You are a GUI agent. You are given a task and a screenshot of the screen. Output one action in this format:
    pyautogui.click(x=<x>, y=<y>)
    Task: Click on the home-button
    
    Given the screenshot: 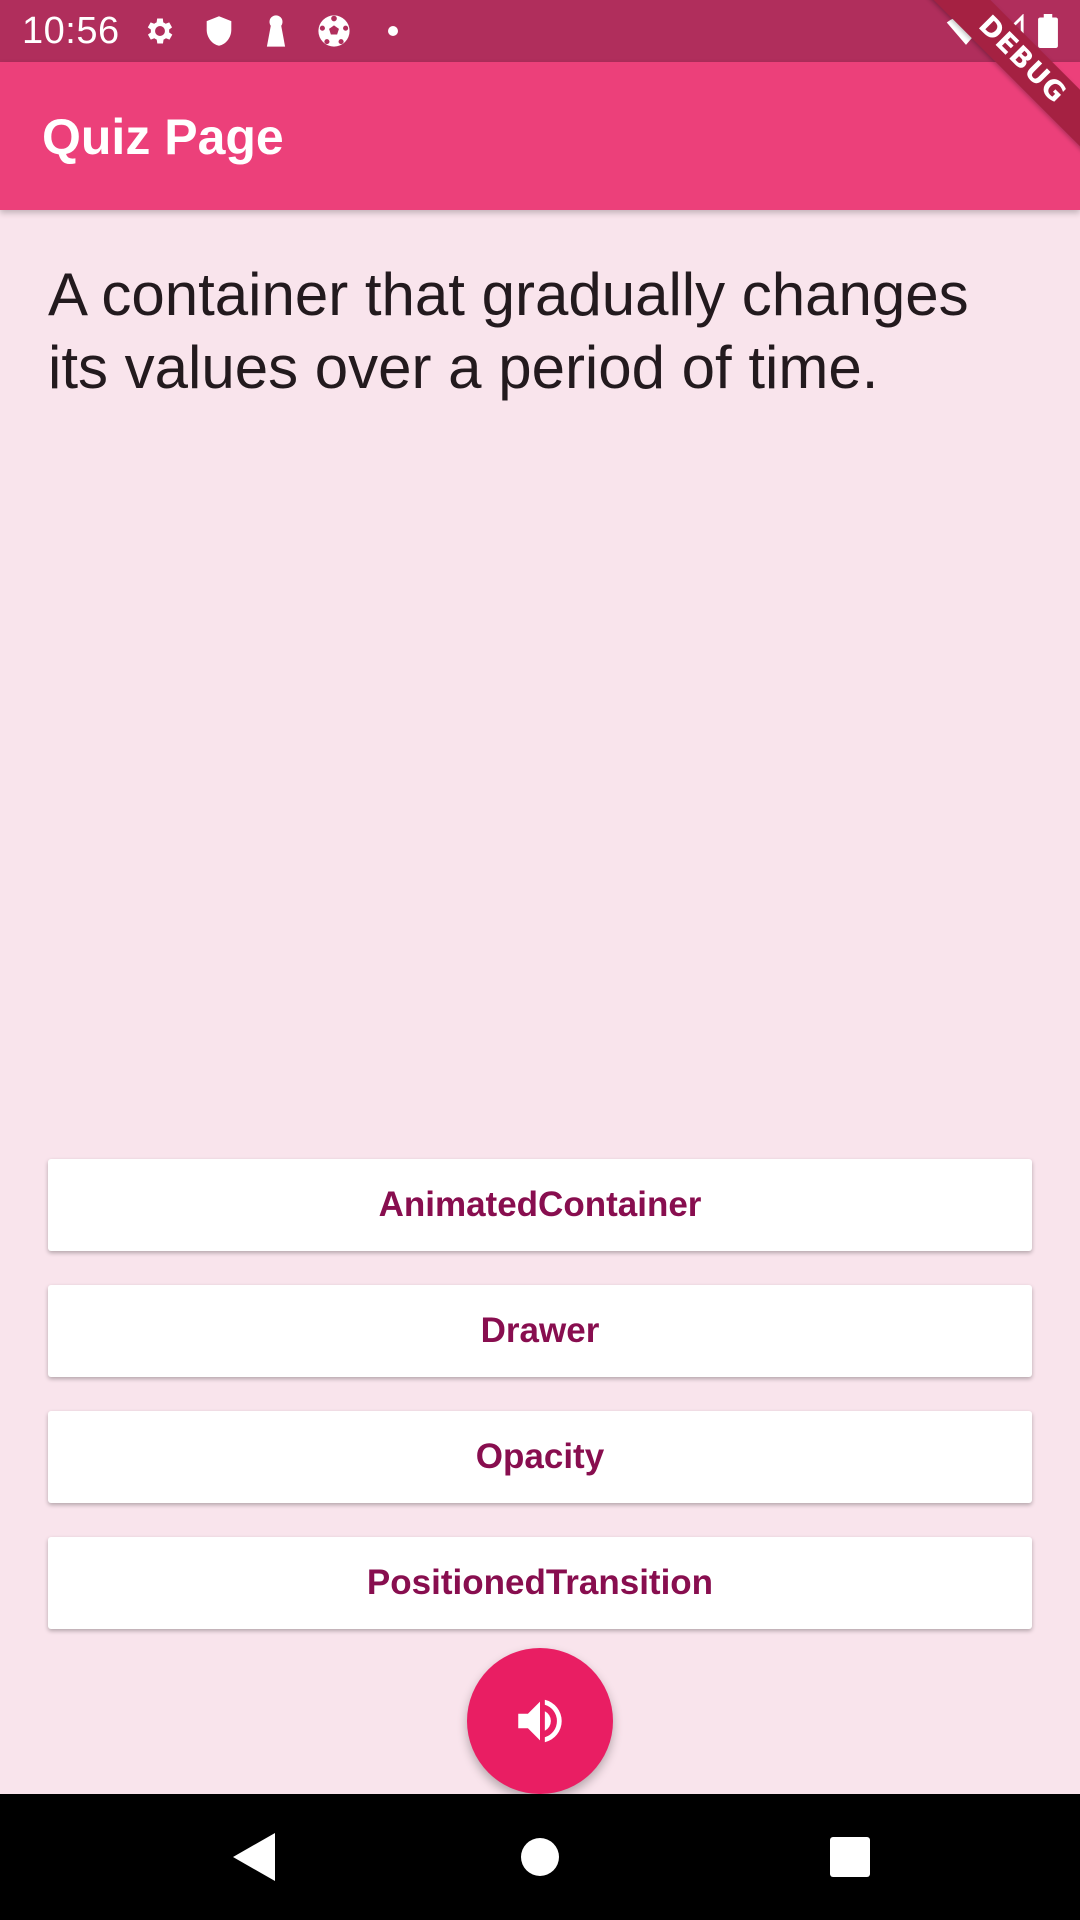 What is the action you would take?
    pyautogui.click(x=540, y=1857)
    